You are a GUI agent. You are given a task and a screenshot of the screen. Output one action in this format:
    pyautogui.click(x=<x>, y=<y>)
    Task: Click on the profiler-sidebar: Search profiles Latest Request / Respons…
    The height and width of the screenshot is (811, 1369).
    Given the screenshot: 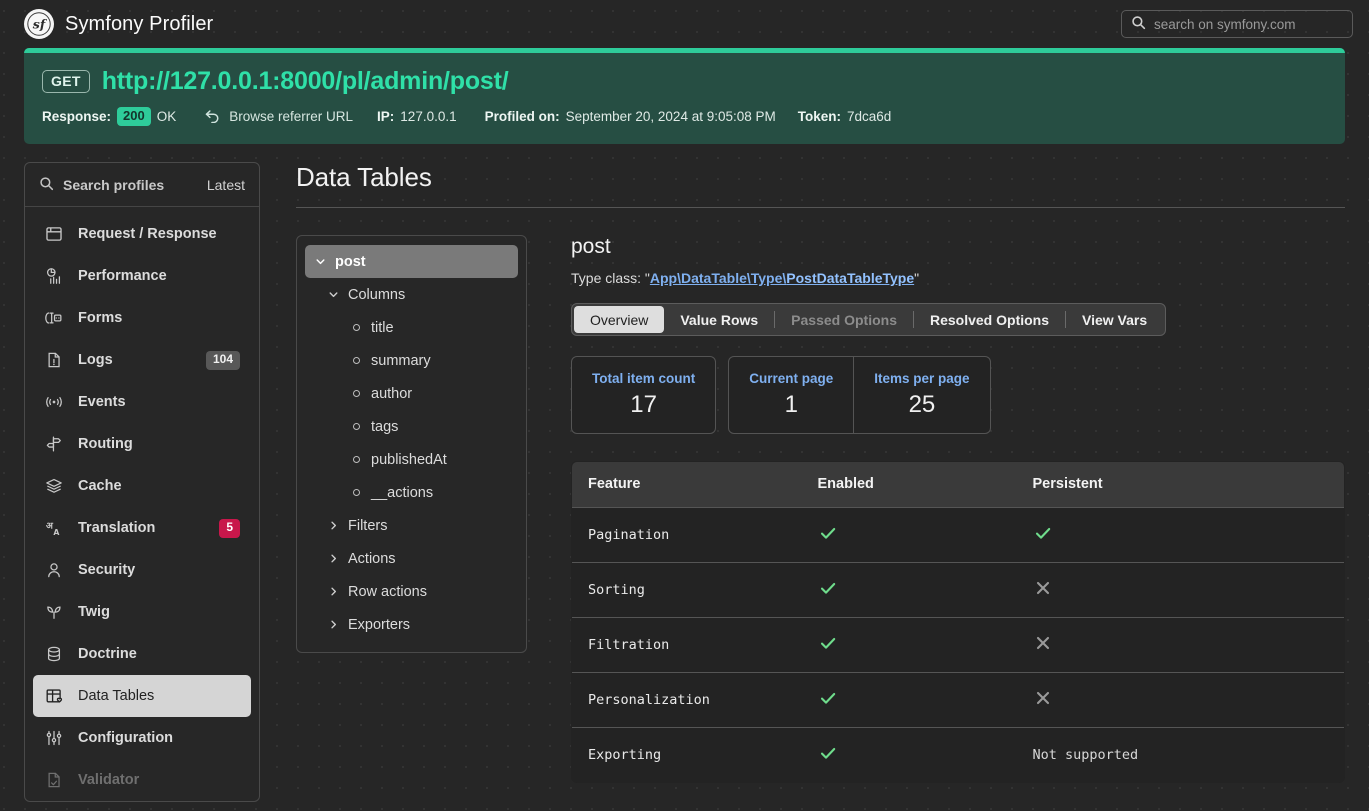 What is the action you would take?
    pyautogui.click(x=142, y=482)
    